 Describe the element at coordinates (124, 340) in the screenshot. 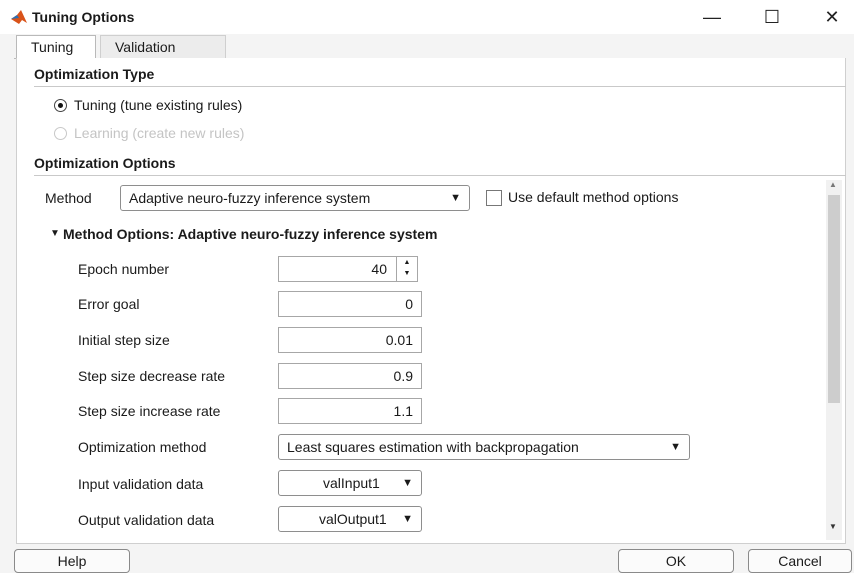

I see `initial-step-size-label: Initial step size` at that location.